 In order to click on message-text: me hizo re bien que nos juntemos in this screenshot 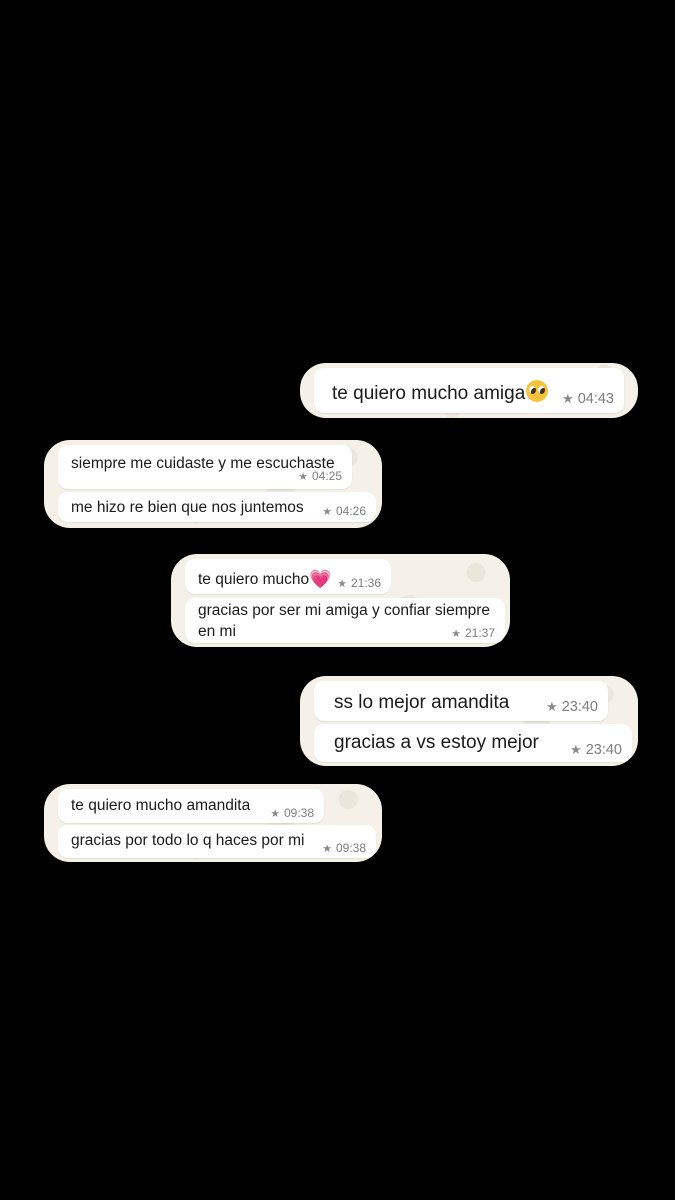, I will do `click(187, 507)`.